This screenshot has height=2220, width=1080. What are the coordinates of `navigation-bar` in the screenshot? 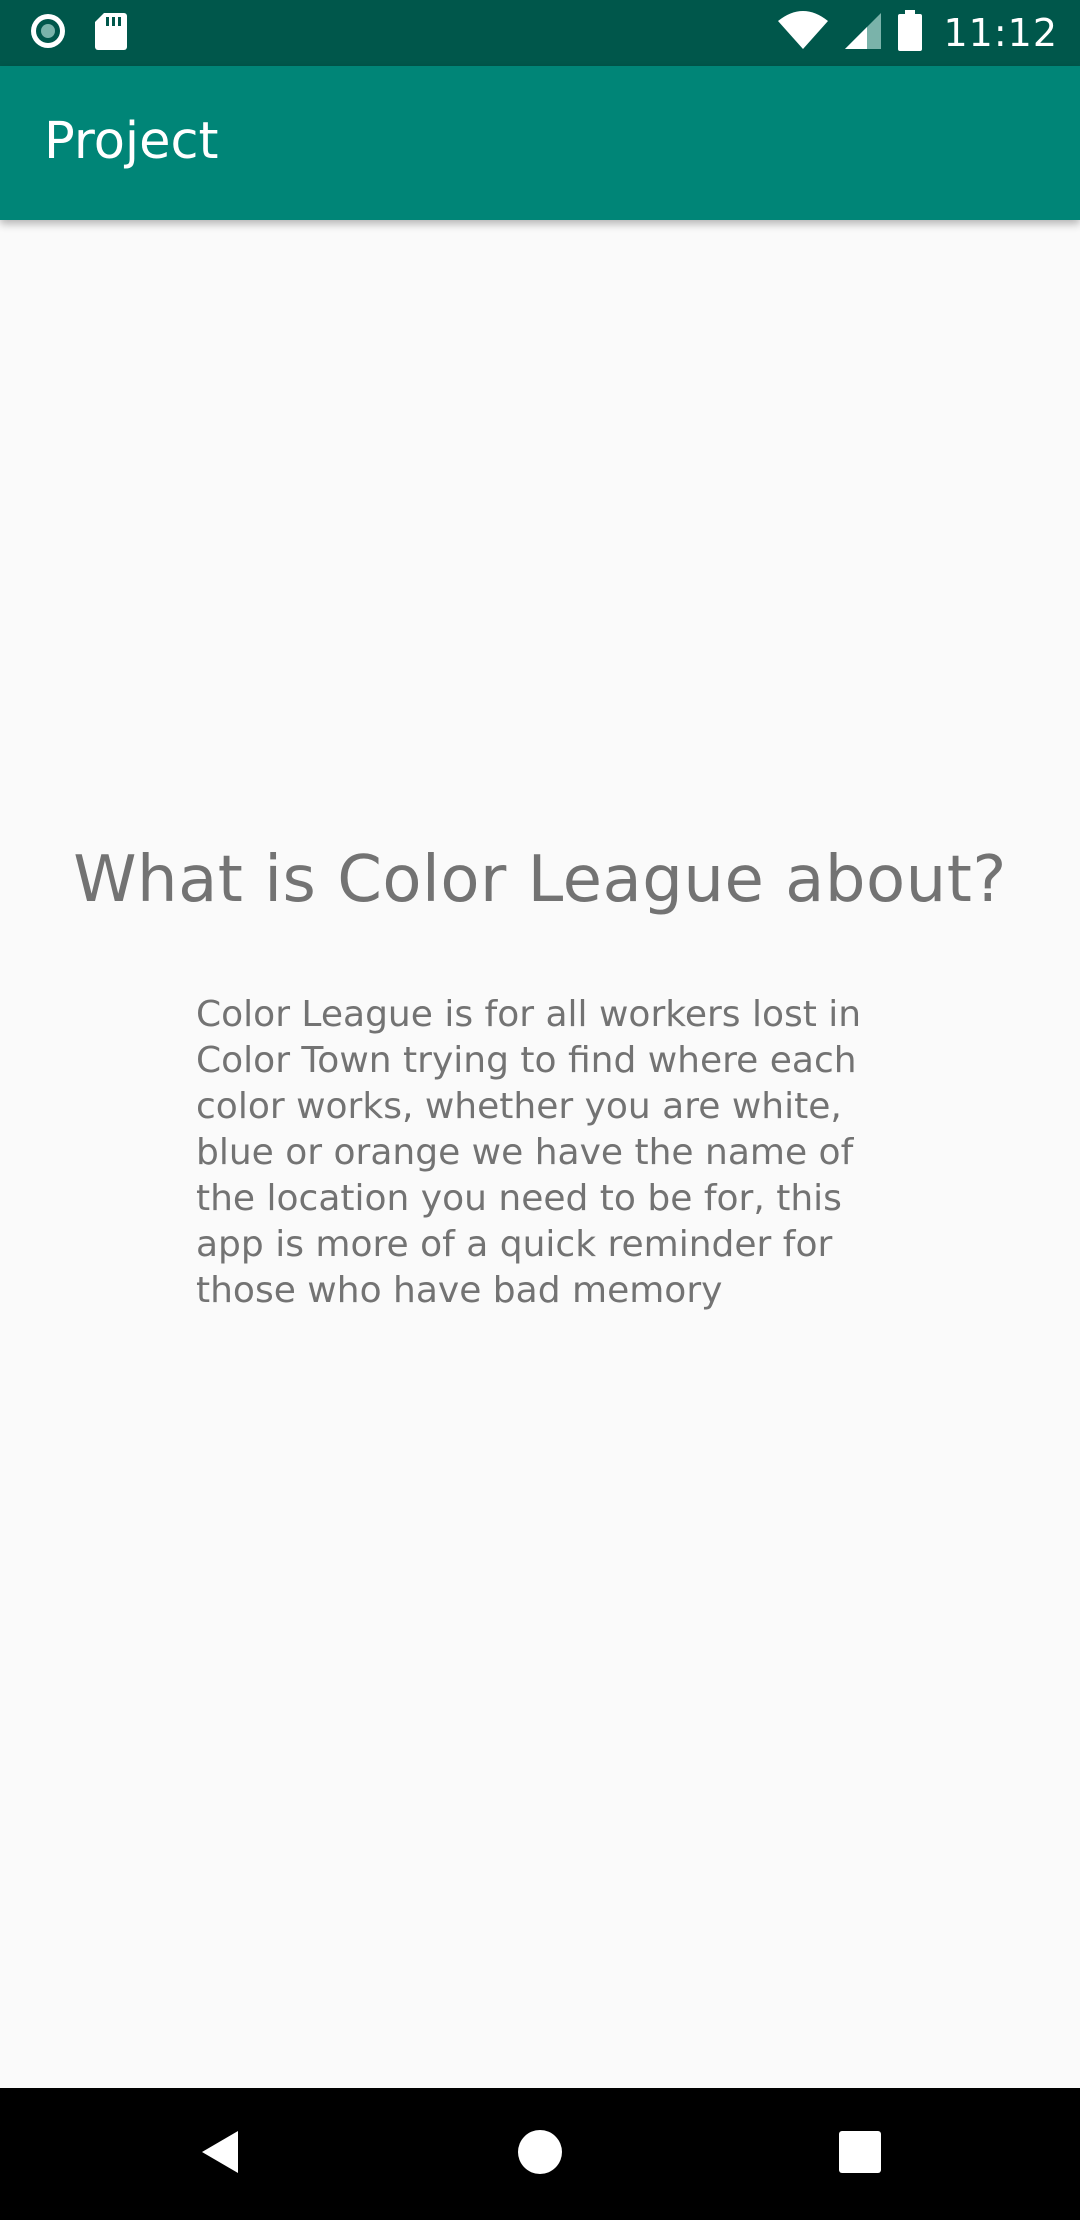 It's located at (540, 2154).